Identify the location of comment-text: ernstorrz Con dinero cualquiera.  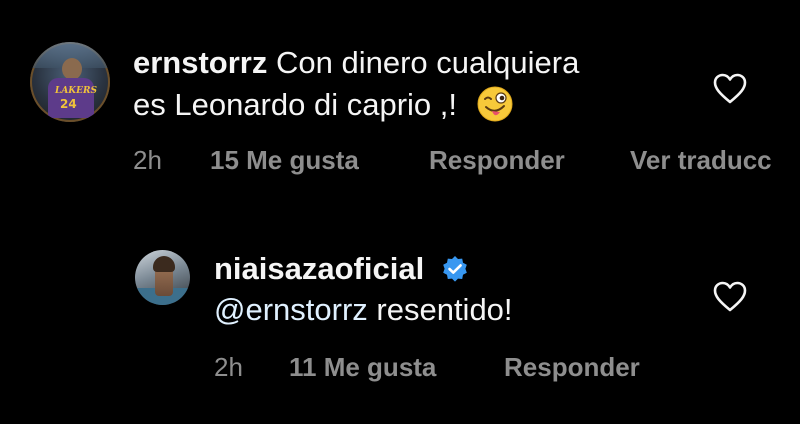
(356, 63).